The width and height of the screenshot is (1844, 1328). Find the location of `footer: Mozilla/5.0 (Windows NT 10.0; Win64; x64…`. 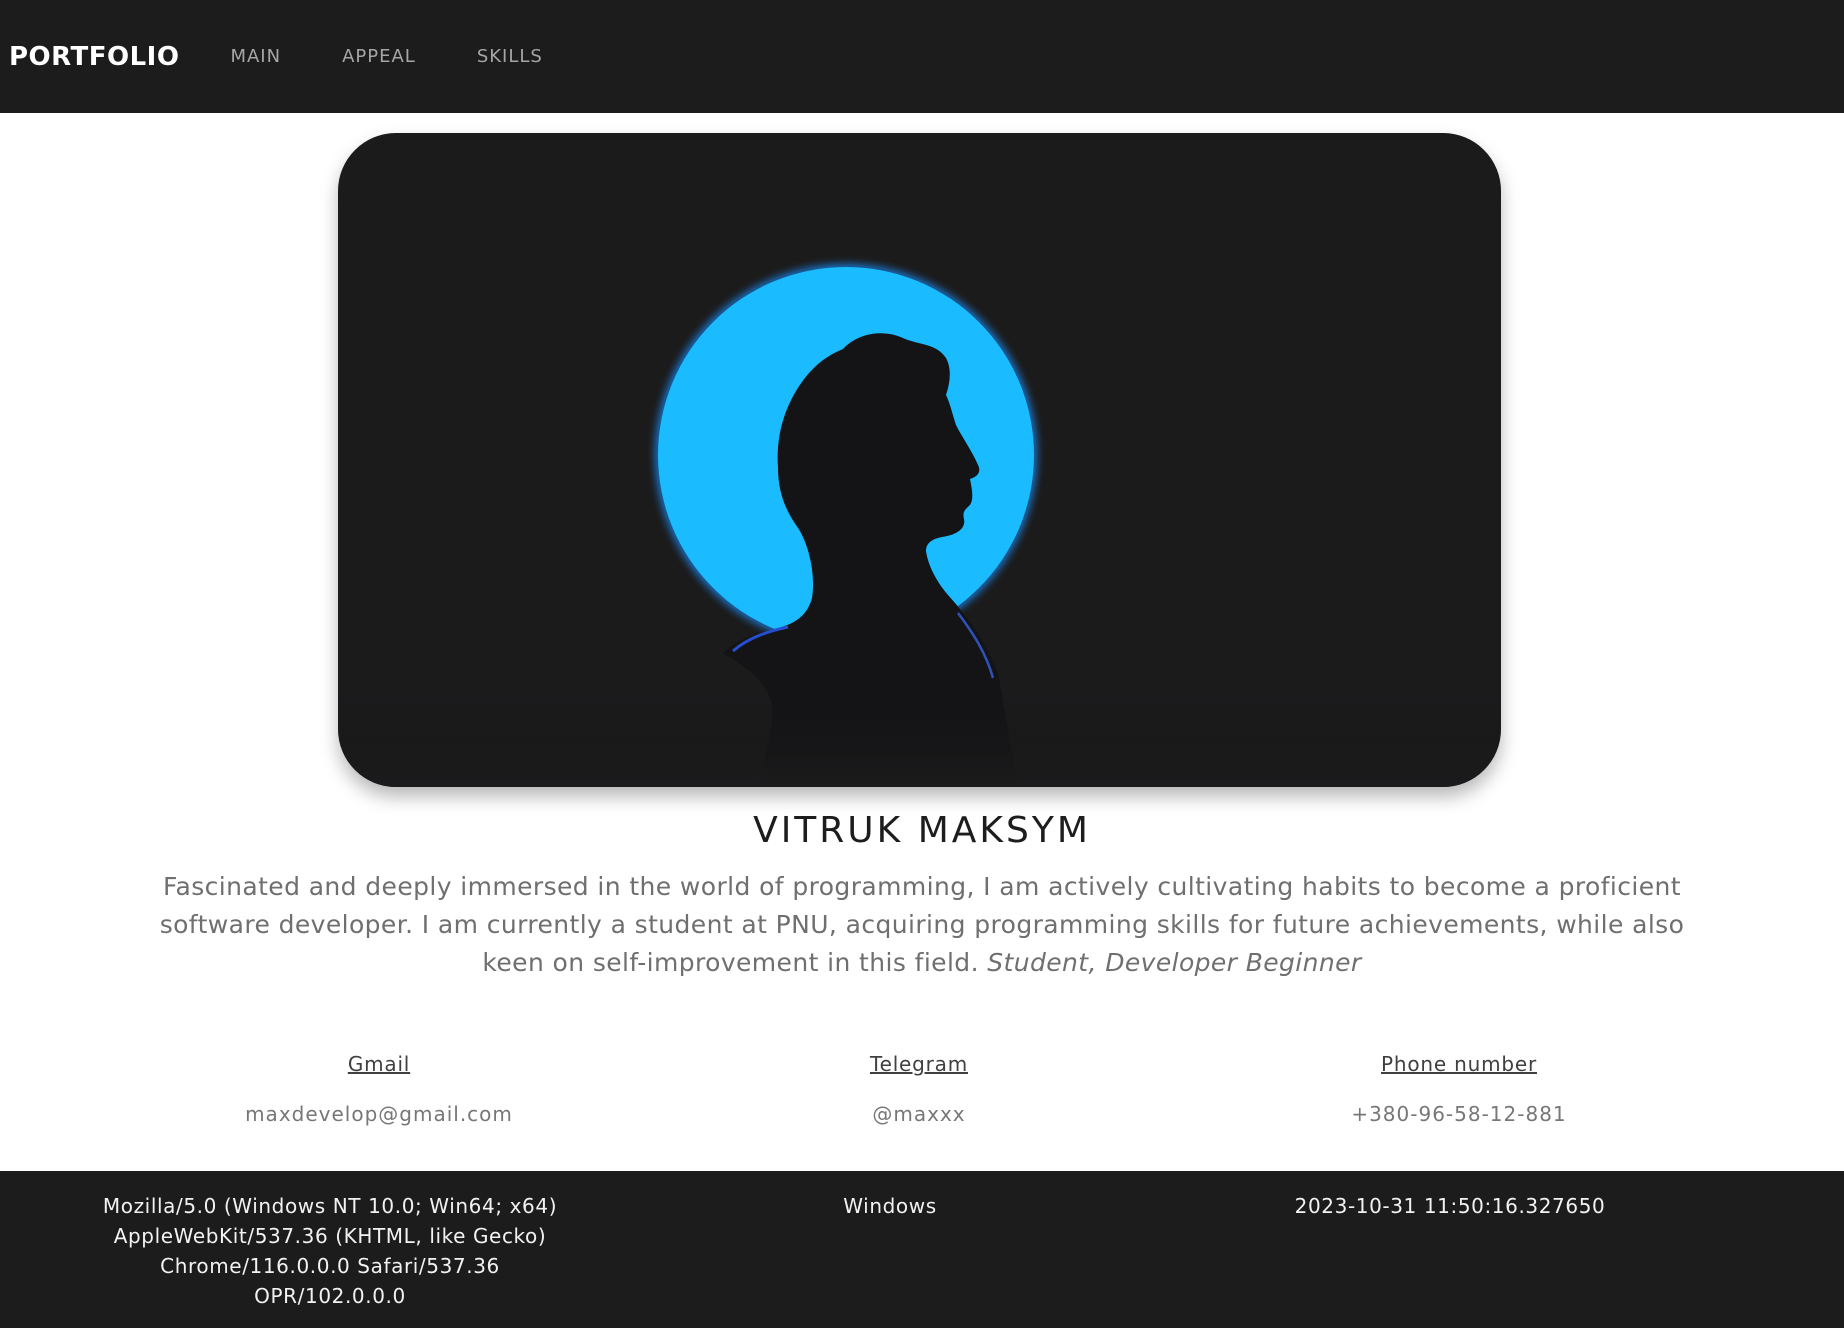

footer: Mozilla/5.0 (Windows NT 10.0; Win64; x64… is located at coordinates (922, 1249).